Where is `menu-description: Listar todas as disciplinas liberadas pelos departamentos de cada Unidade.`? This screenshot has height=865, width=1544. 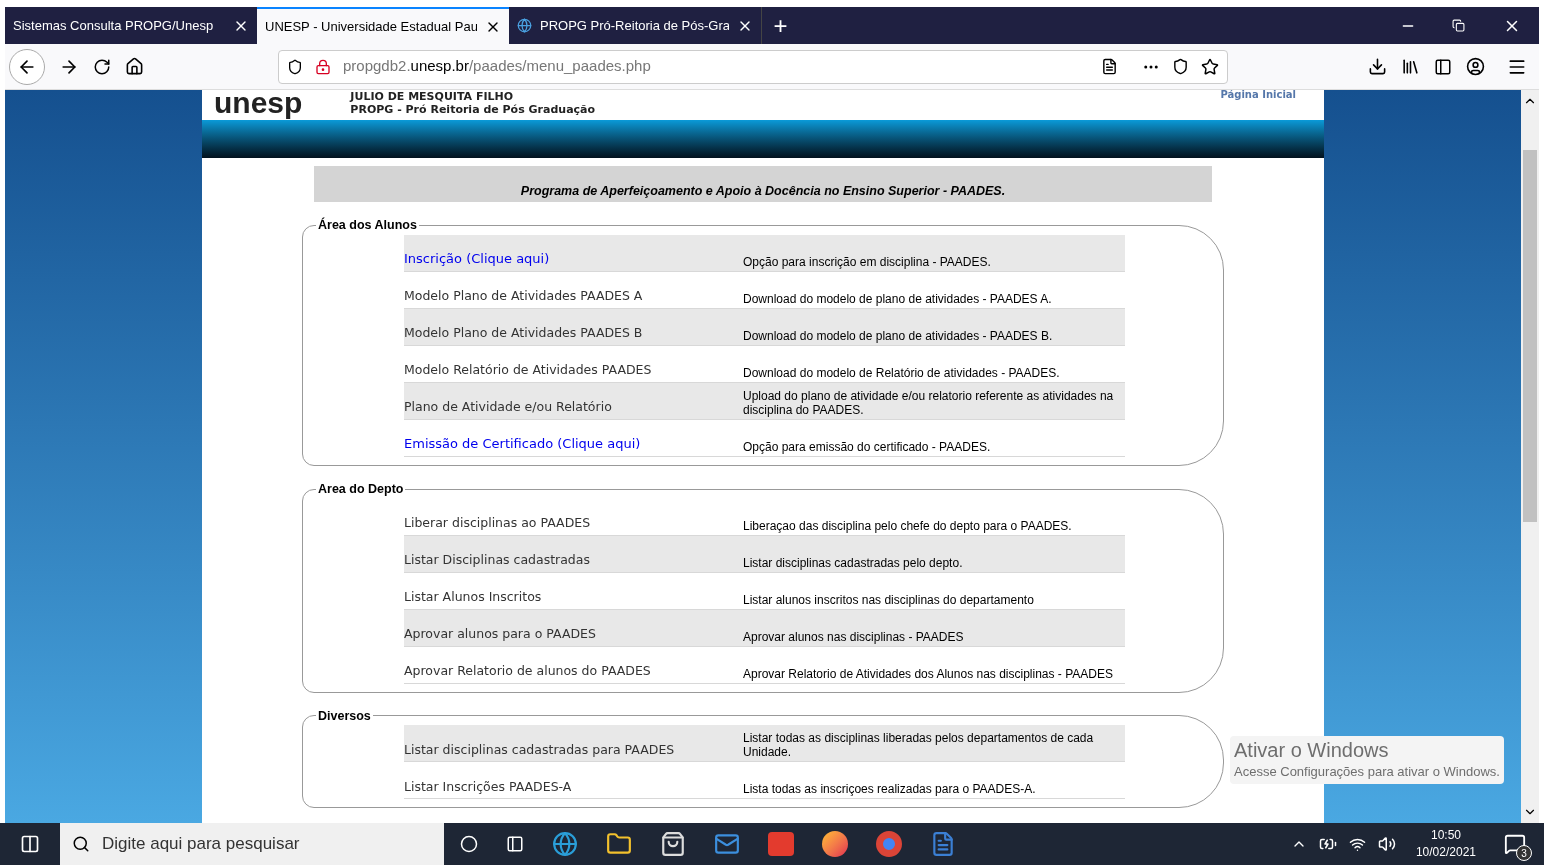
menu-description: Listar todas as disciplinas liberadas pelos departamentos de cada Unidade. is located at coordinates (919, 745).